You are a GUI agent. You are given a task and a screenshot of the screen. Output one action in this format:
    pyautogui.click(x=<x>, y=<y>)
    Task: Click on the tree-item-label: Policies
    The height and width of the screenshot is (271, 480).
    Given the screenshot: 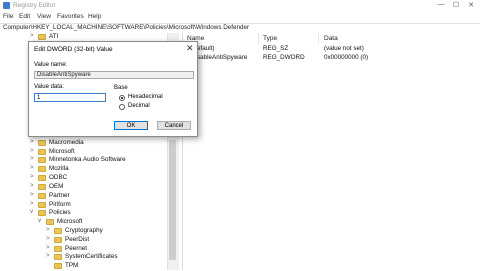 What is the action you would take?
    pyautogui.click(x=60, y=212)
    